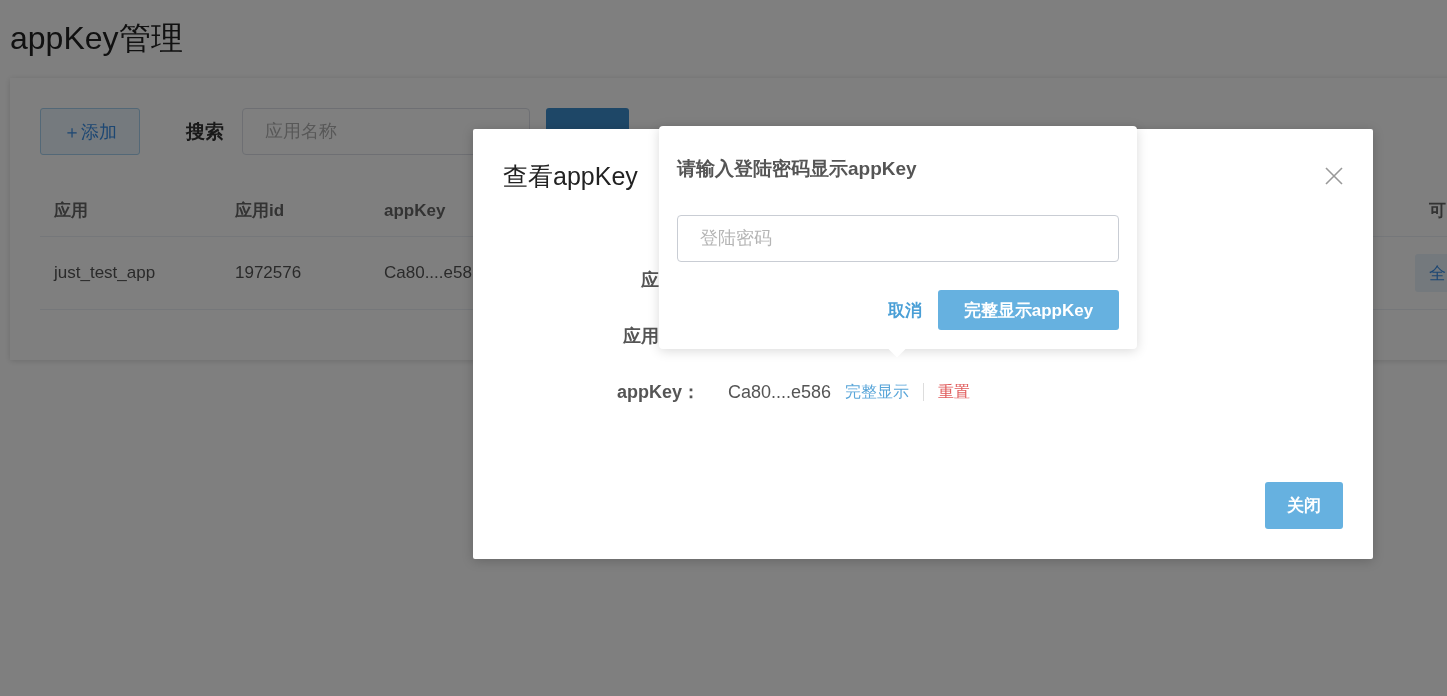 The image size is (1447, 696). Describe the element at coordinates (90, 131) in the screenshot. I see `add-button: ＋添加` at that location.